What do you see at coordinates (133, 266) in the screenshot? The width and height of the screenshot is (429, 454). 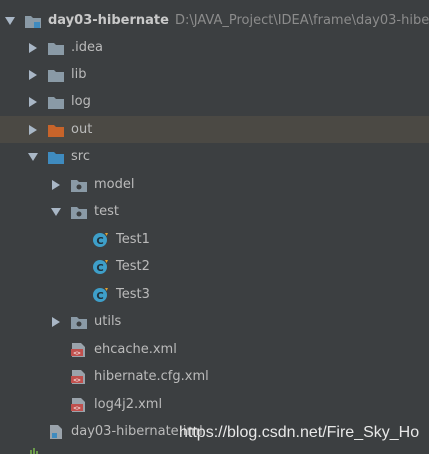 I see `class-label: Test2` at bounding box center [133, 266].